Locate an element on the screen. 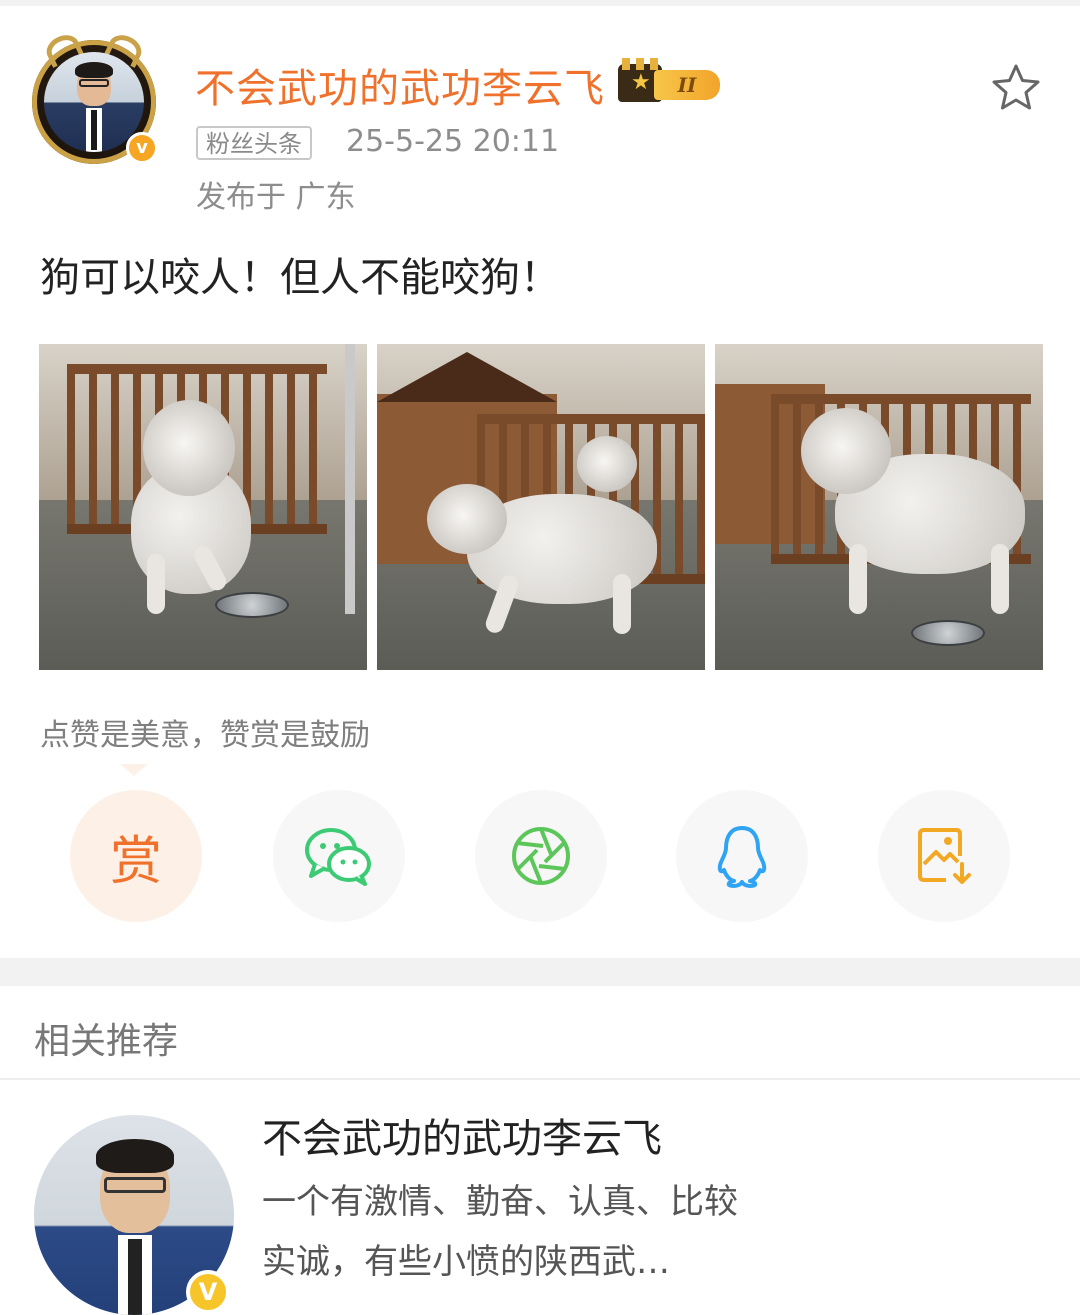 The width and height of the screenshot is (1080, 1315). save-image-icon is located at coordinates (944, 856).